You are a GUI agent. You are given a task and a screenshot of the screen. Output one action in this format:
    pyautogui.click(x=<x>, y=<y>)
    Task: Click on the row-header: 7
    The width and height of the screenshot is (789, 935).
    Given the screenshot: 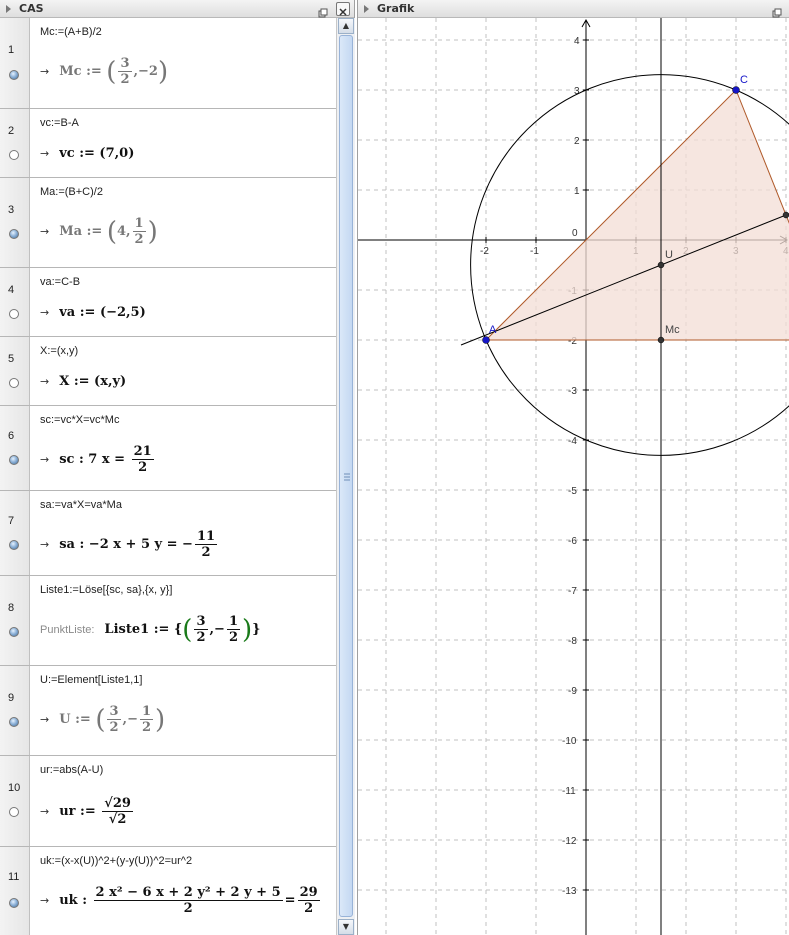 What is the action you would take?
    pyautogui.click(x=15, y=533)
    